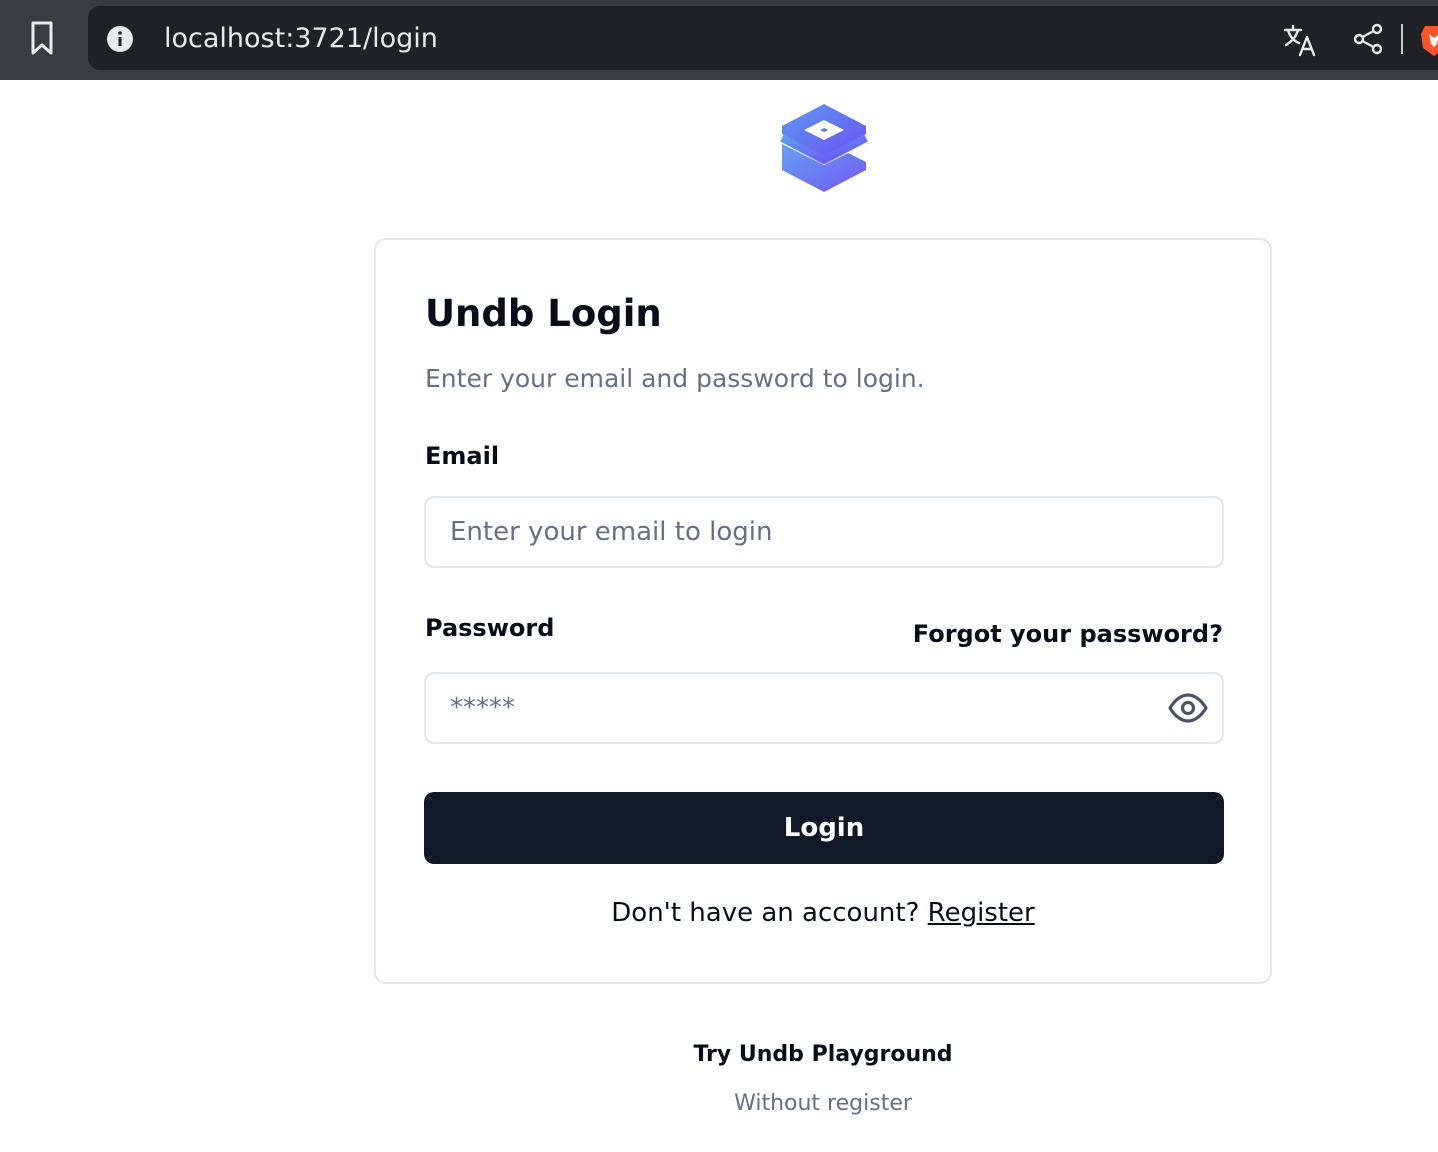 The image size is (1438, 1152). Describe the element at coordinates (1188, 708) in the screenshot. I see `eye-icon` at that location.